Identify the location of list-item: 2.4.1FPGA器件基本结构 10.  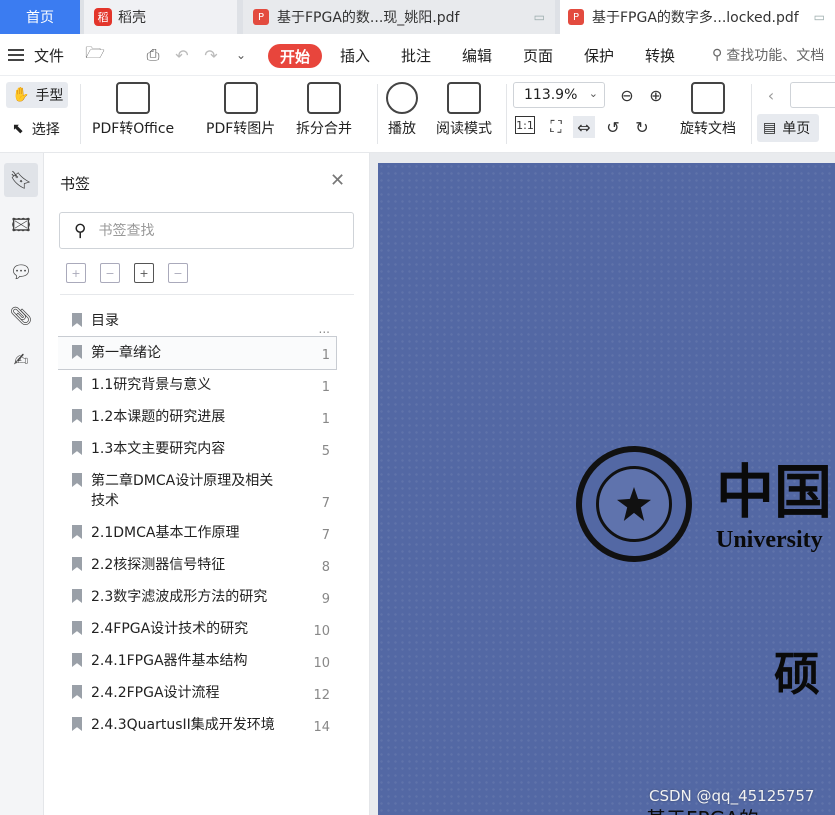
(197, 661).